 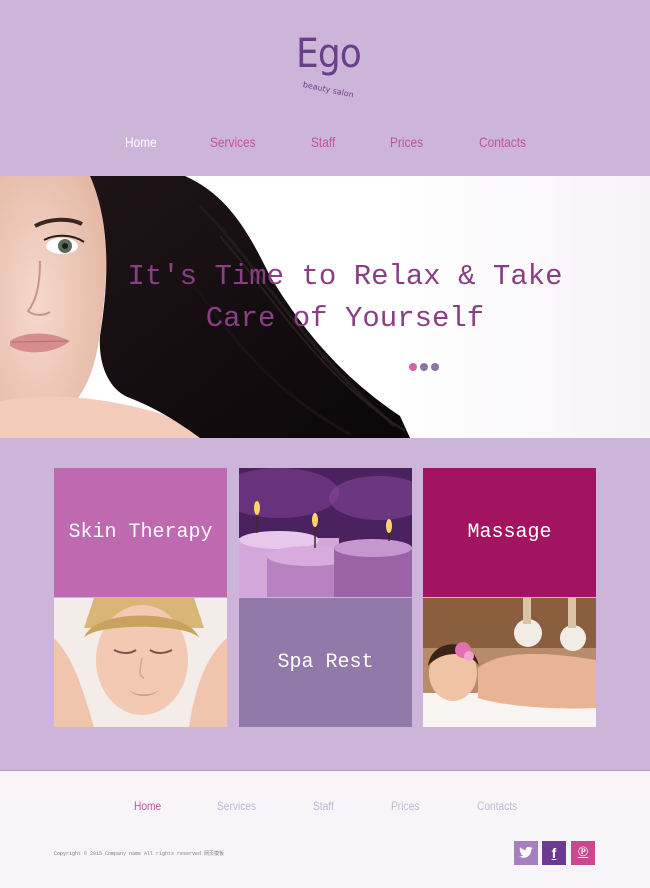 I want to click on back-massage-image, so click(x=509, y=662).